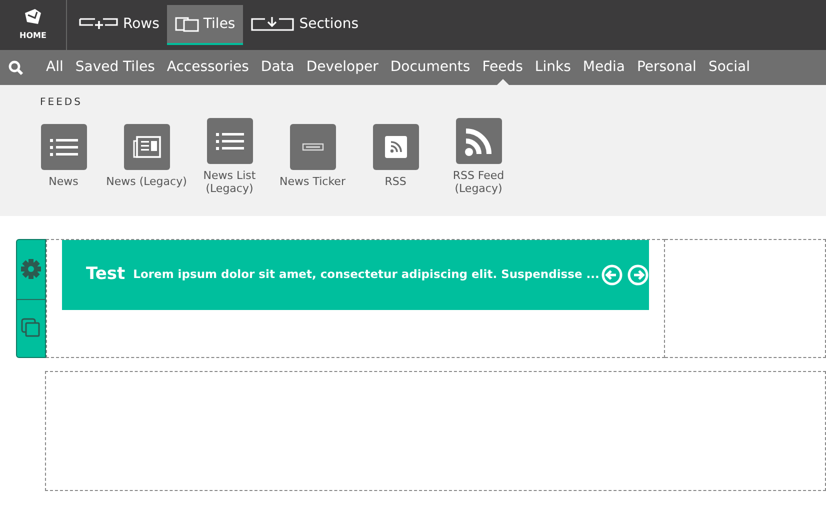 This screenshot has width=826, height=511. I want to click on category-tab: All, so click(55, 67).